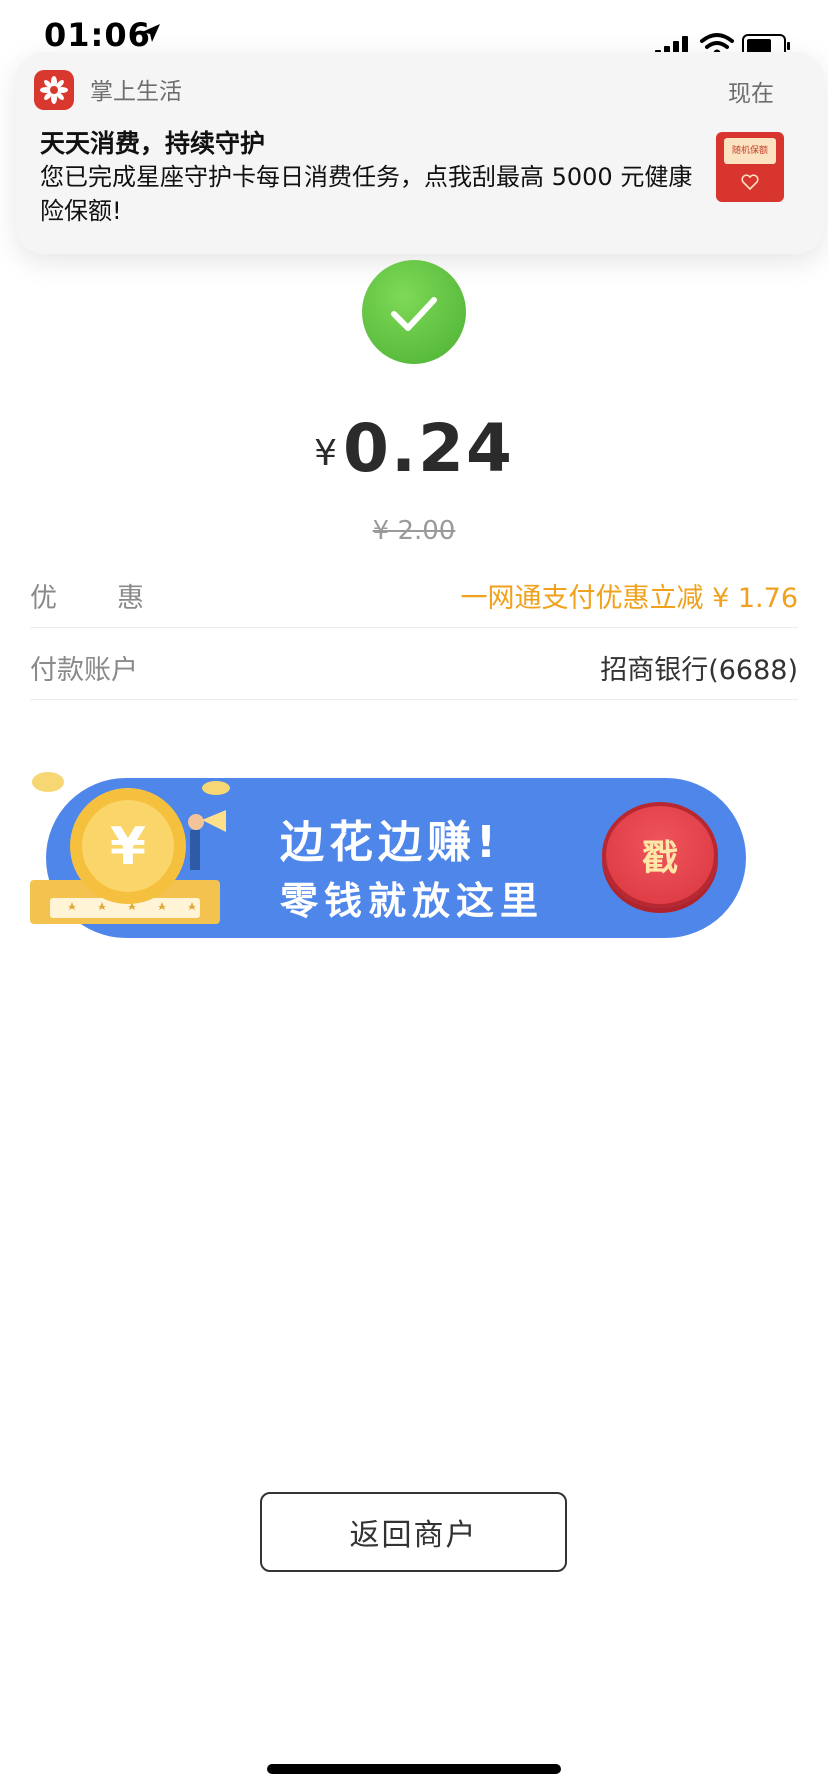 The image size is (828, 1792). What do you see at coordinates (413, 1535) in the screenshot?
I see `return-button-label: 返回商户` at bounding box center [413, 1535].